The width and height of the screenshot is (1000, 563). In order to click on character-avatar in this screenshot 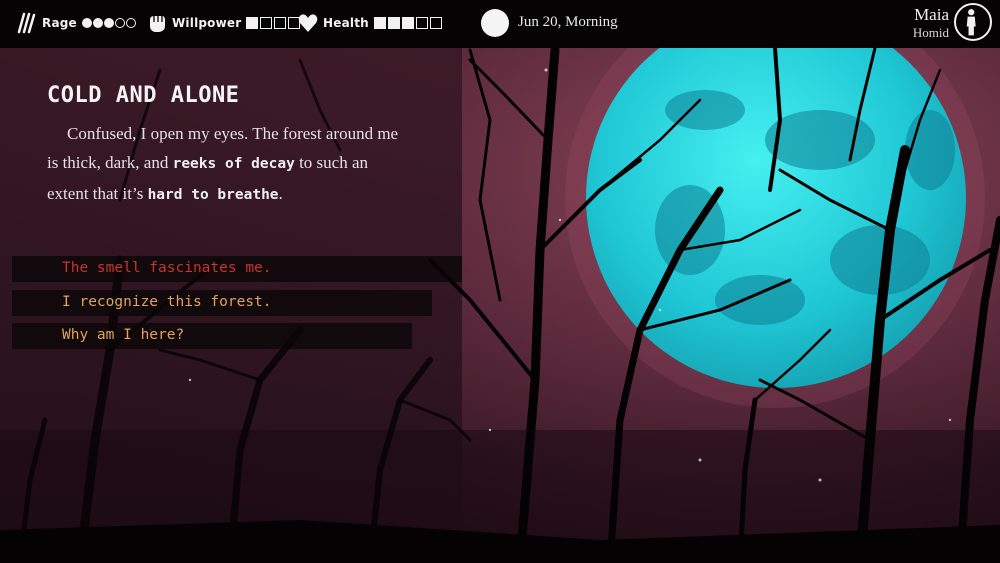, I will do `click(973, 22)`.